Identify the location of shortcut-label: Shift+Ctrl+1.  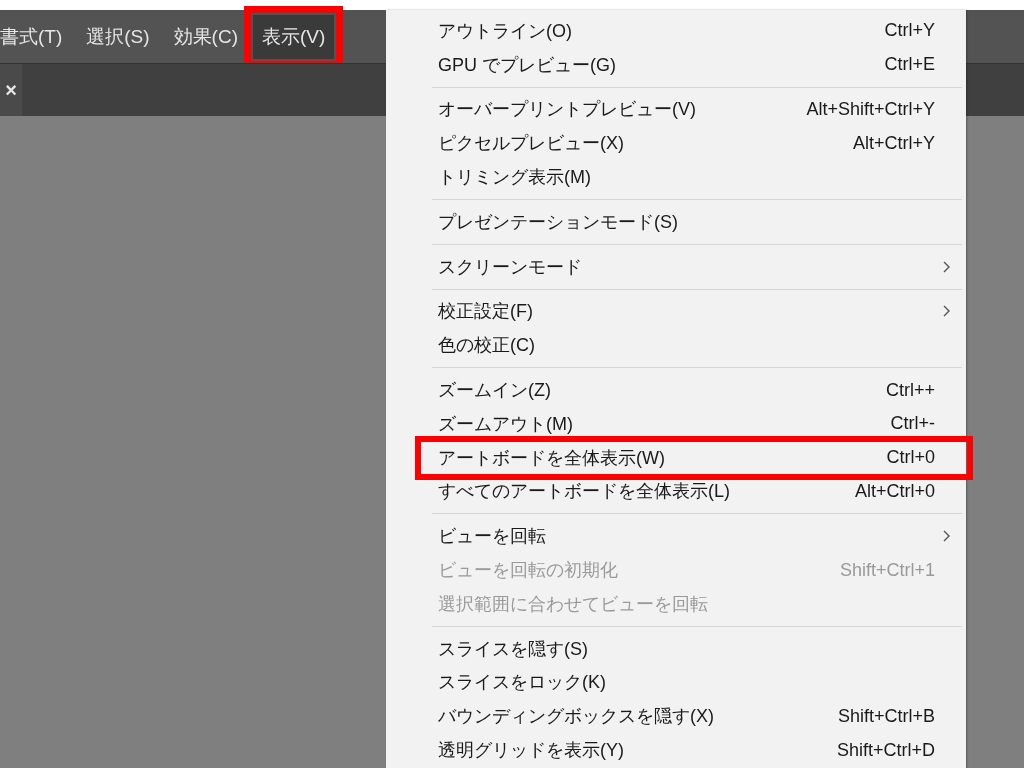
(886, 570).